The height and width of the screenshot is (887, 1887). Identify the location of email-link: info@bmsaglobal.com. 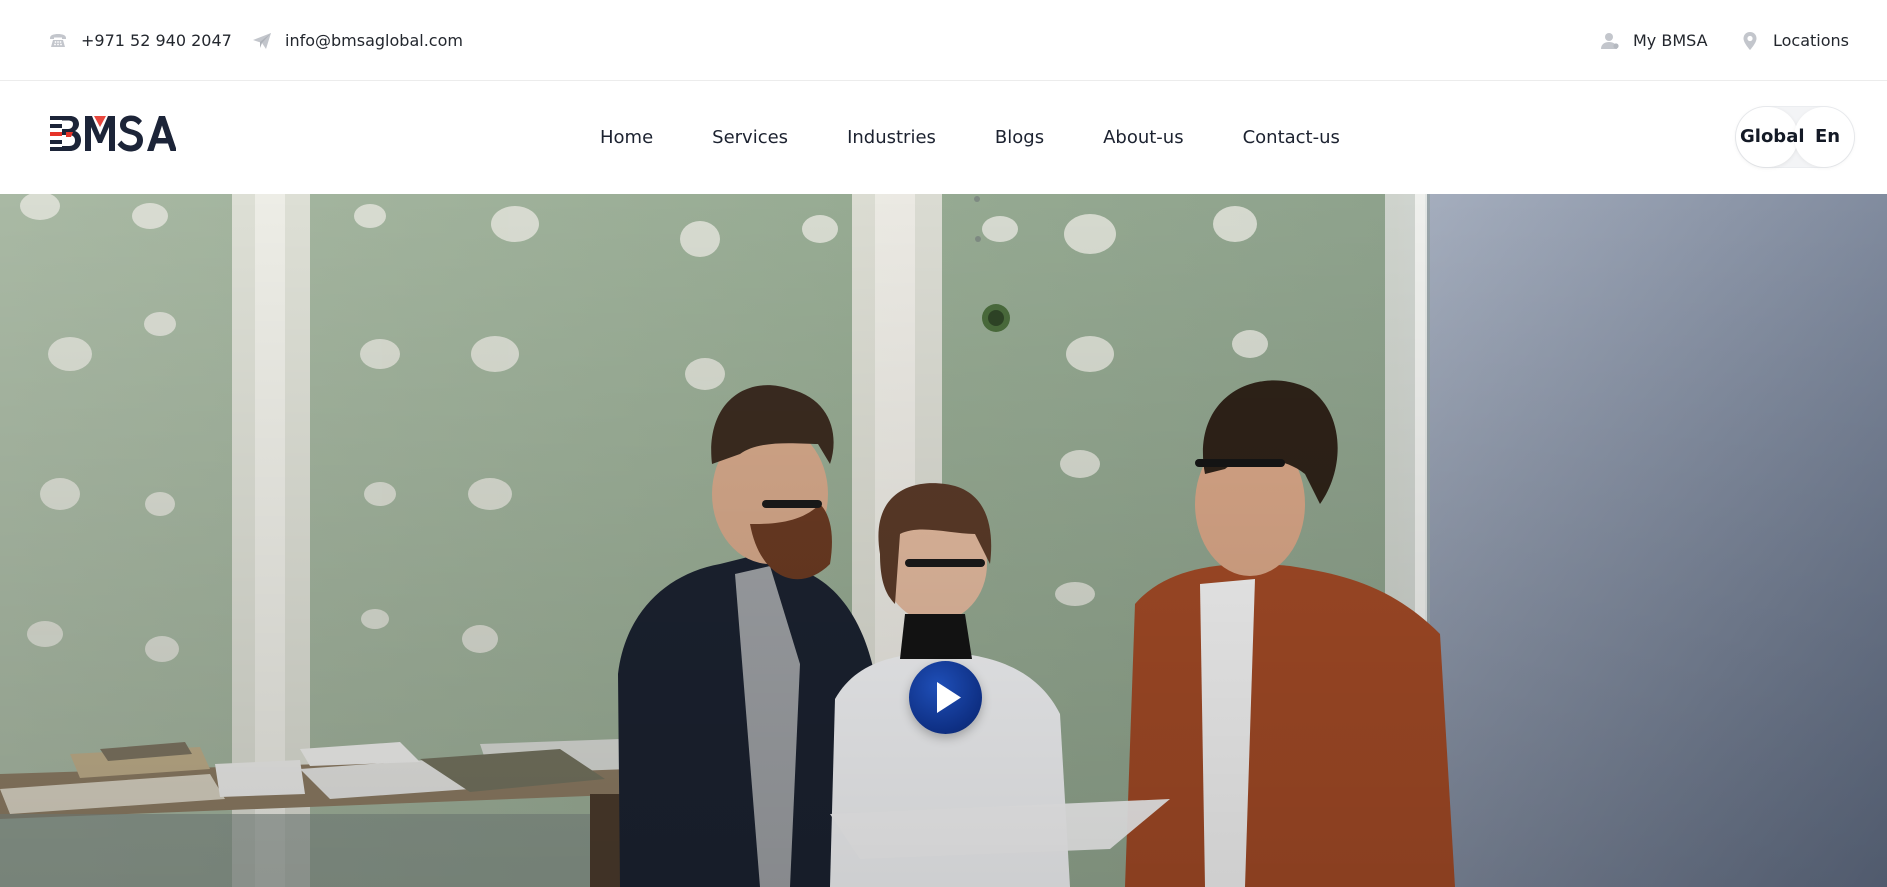
(357, 40).